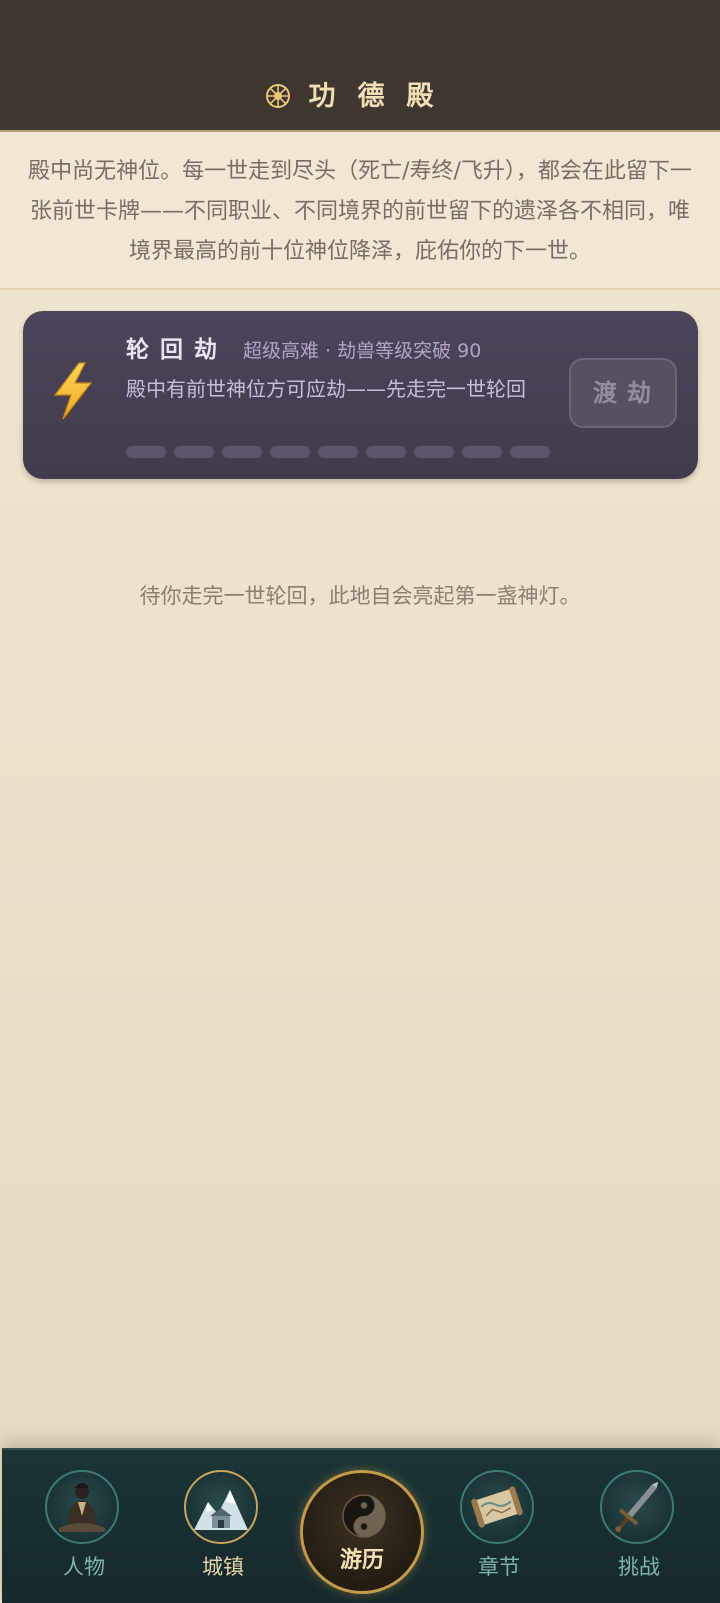  I want to click on top-header: 功德殿, so click(360, 66).